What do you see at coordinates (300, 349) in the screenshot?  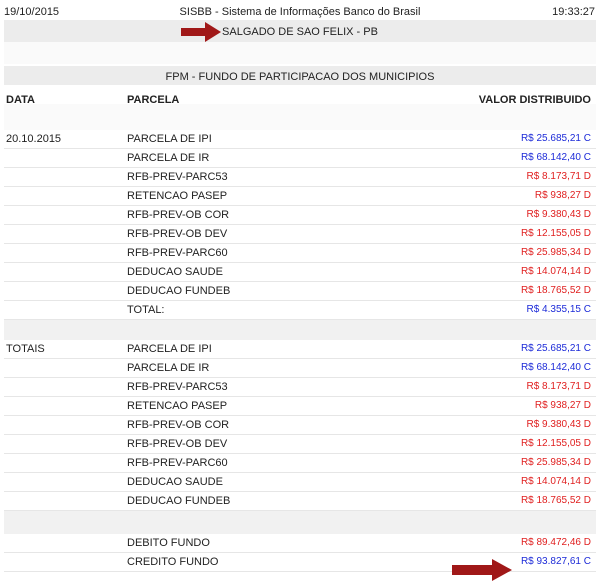 I see `table-row: TOTAIS PARCELA DE IPI R$ 25.685,21 C` at bounding box center [300, 349].